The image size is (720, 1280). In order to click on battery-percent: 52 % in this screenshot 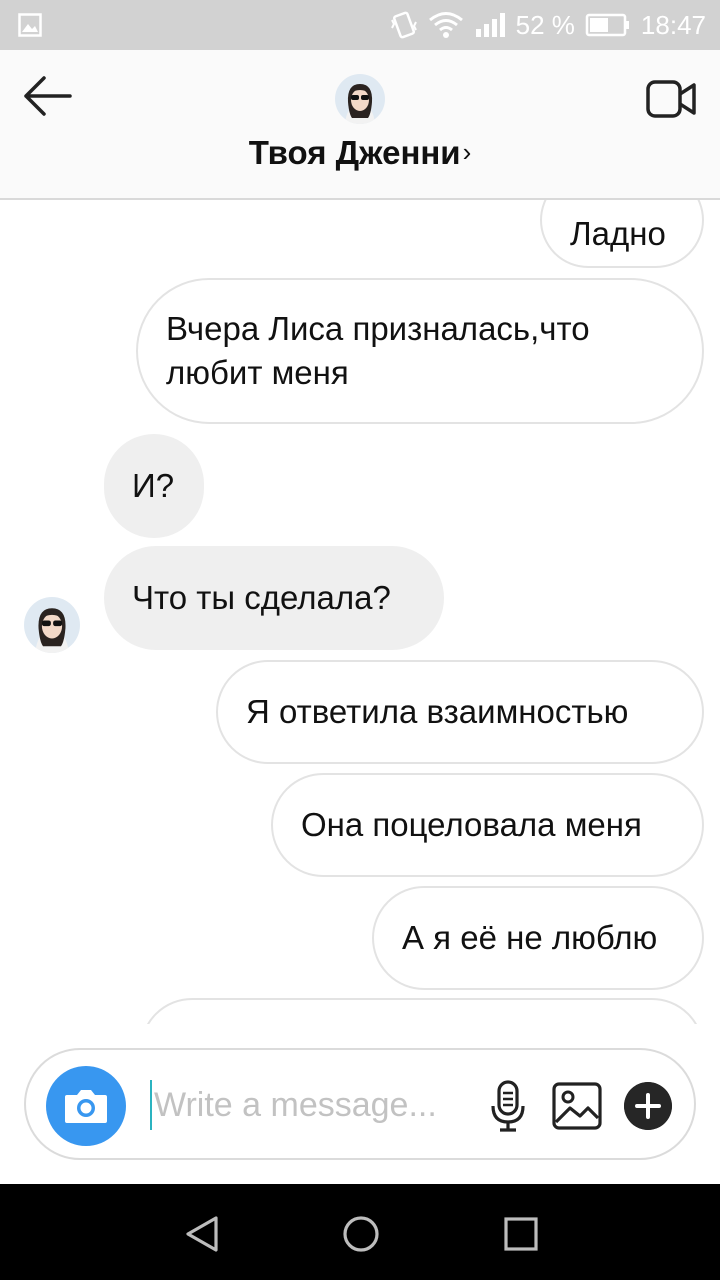, I will do `click(545, 24)`.